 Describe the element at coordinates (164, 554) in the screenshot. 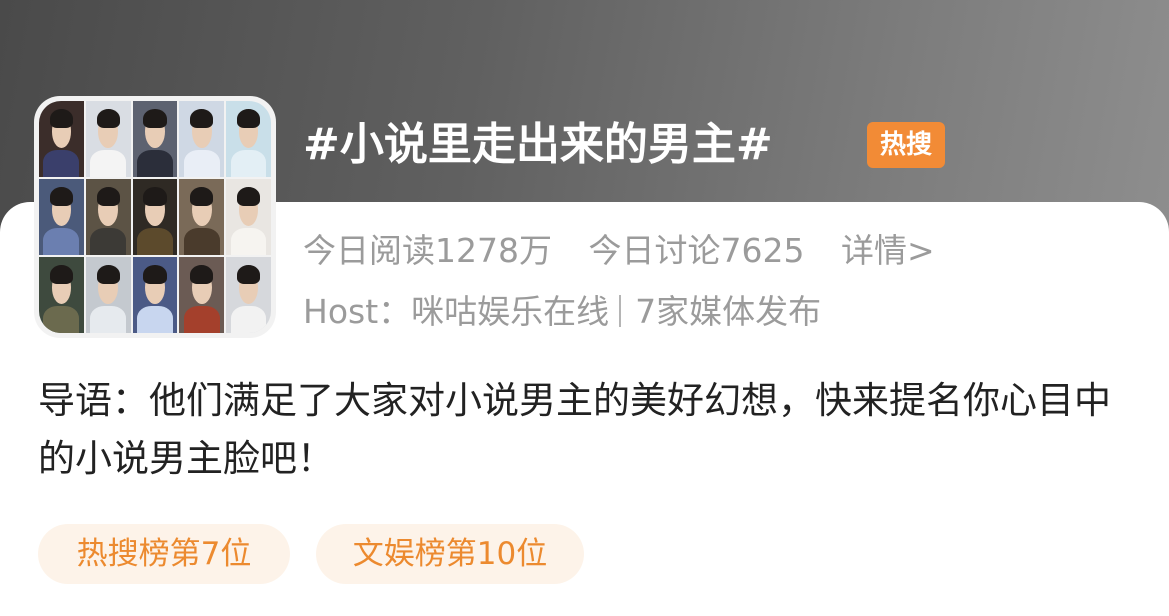

I see `hot-search-rank-tag: 热搜榜第7位` at that location.